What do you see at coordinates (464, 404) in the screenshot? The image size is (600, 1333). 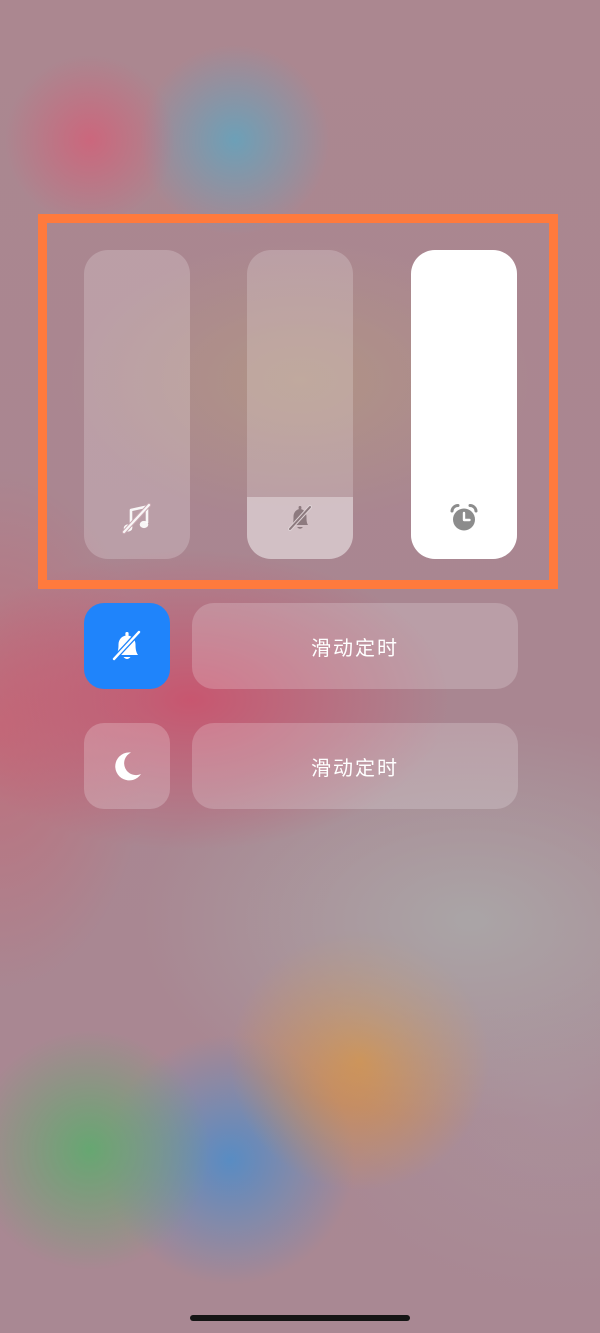 I see `alarm-volume-slider` at bounding box center [464, 404].